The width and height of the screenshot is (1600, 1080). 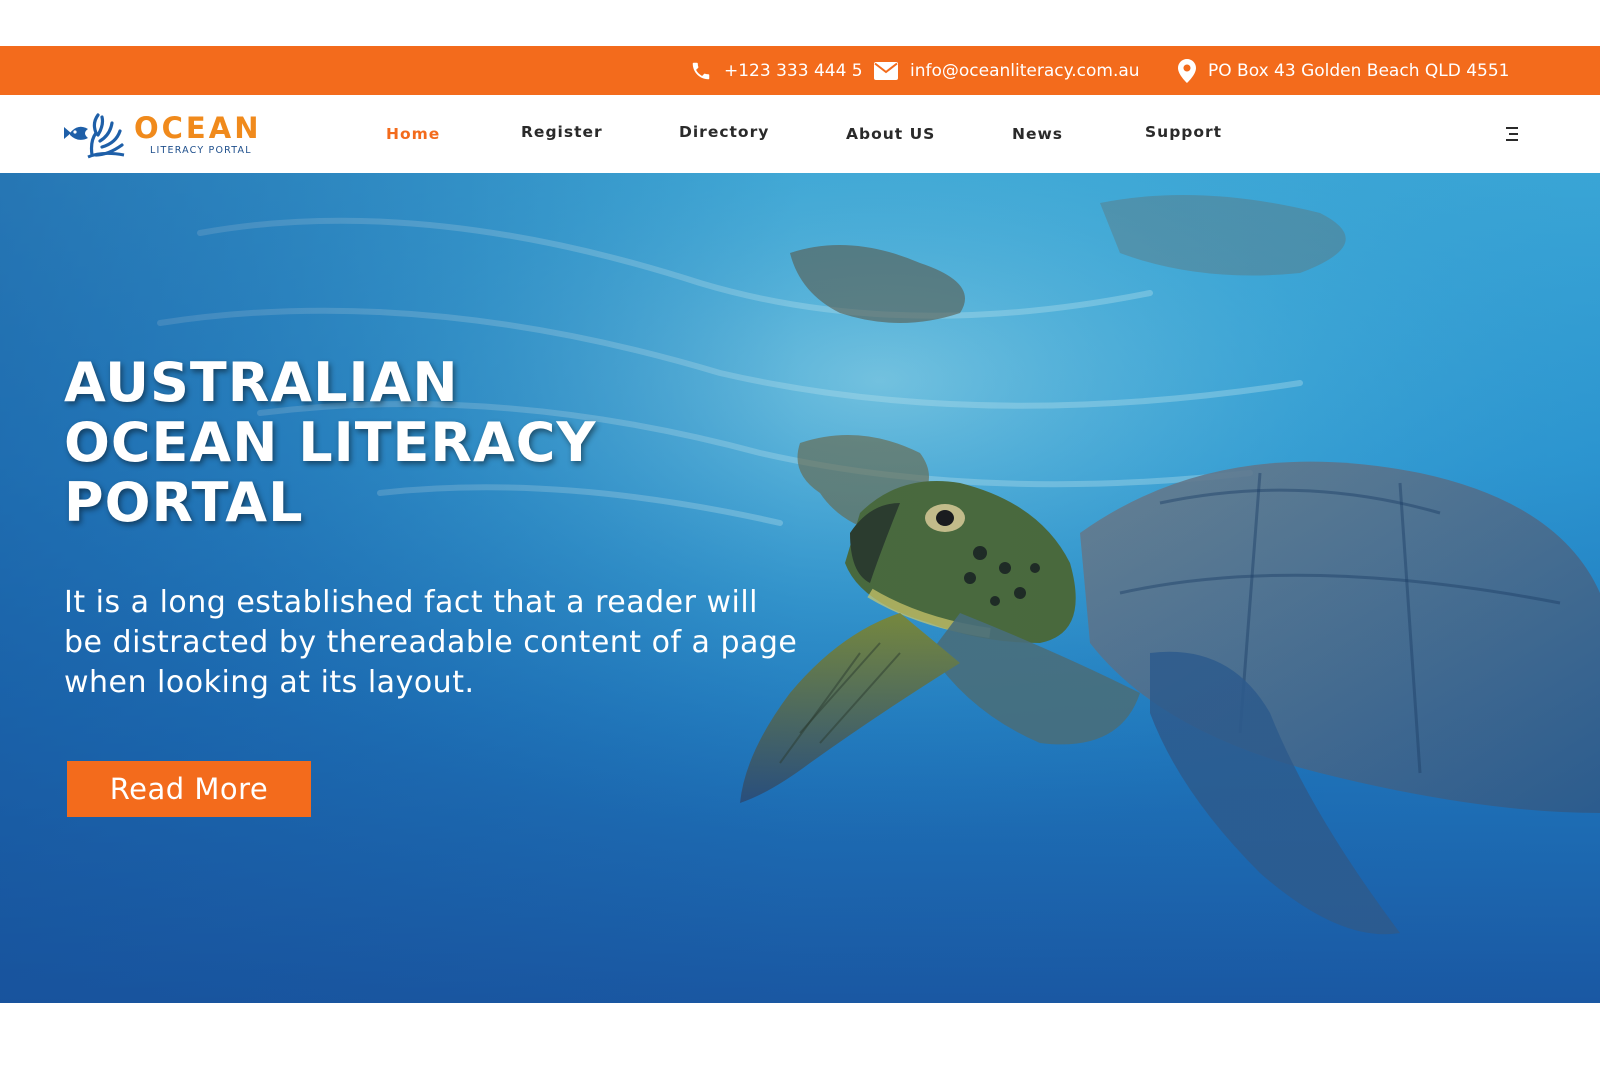 I want to click on address-text: PO Box 43 Golden Beach QLD 4551, so click(x=1359, y=70).